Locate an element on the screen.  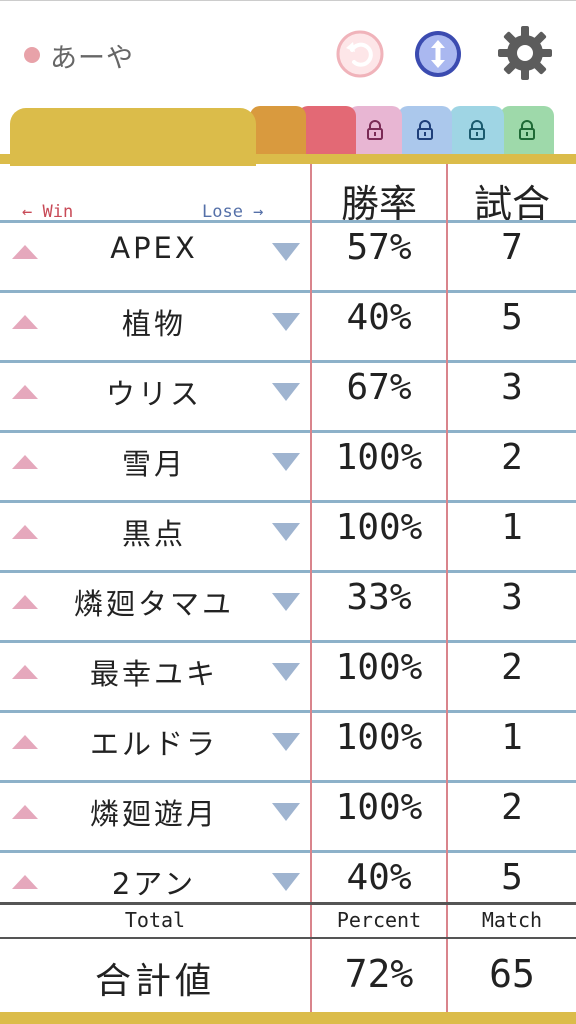
opponent-name: 2アン is located at coordinates (154, 884).